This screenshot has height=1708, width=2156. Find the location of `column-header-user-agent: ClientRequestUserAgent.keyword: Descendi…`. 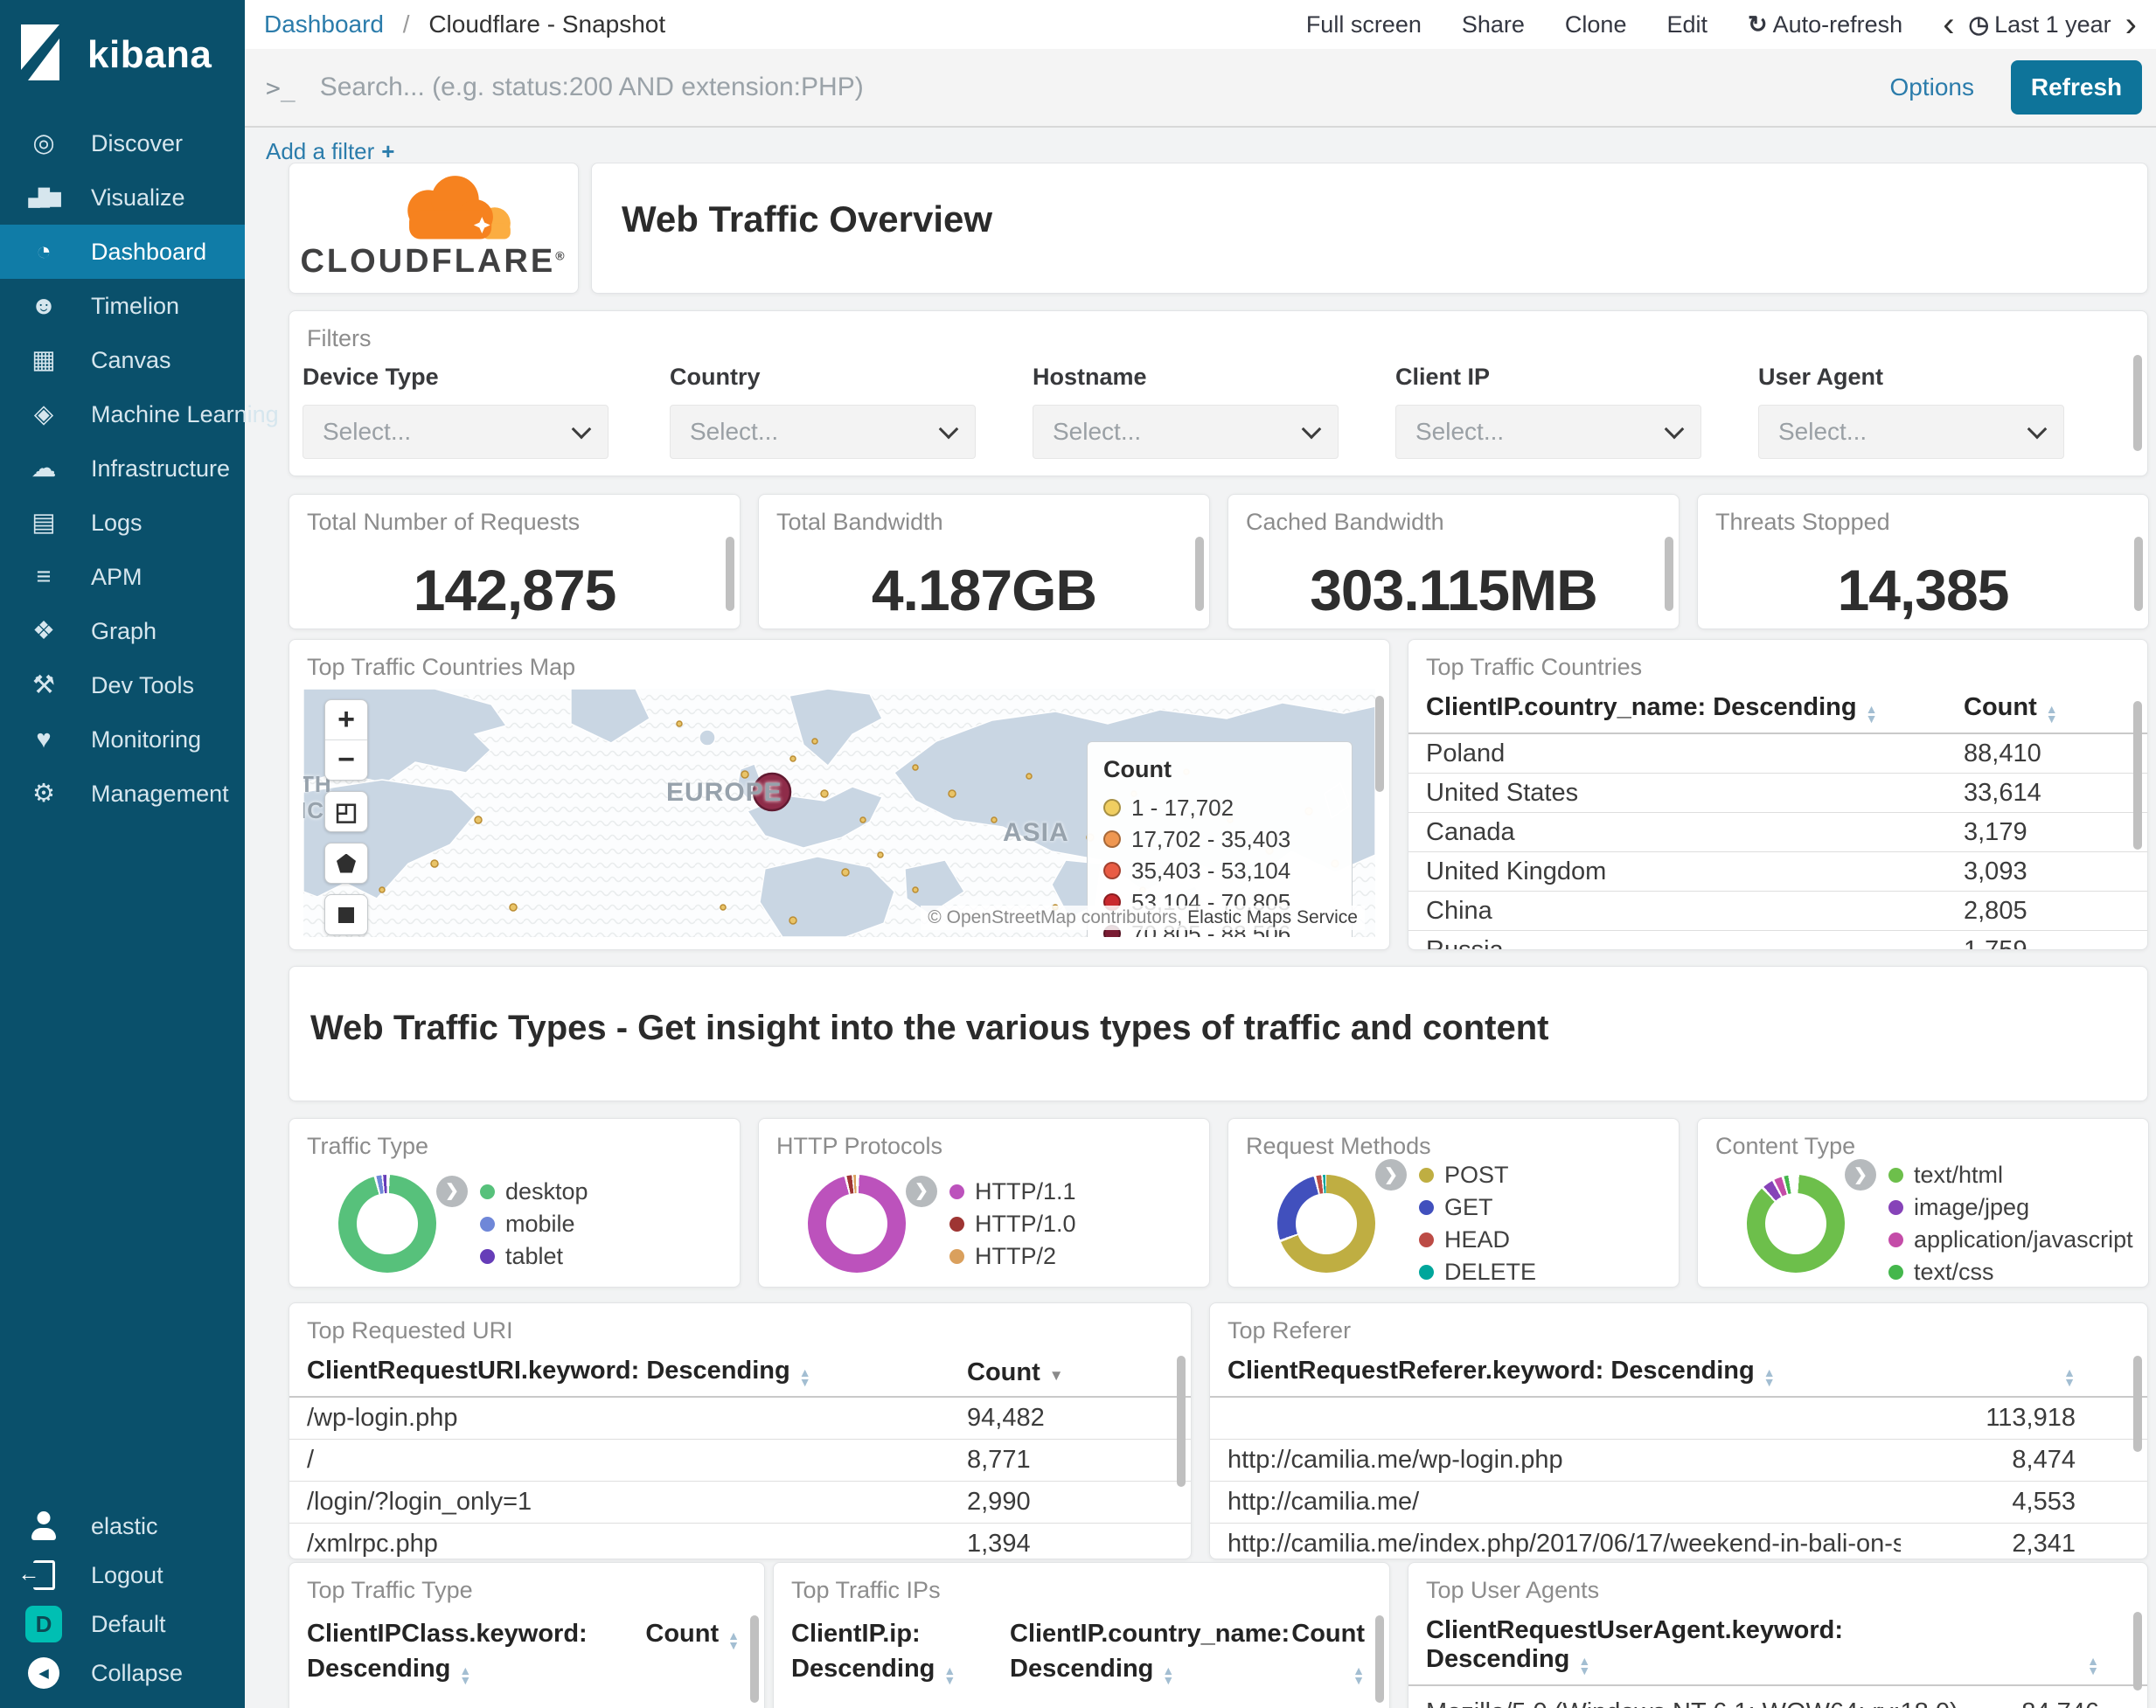

column-header-user-agent: ClientRequestUserAgent.keyword: Descendi… is located at coordinates (1706, 1646).